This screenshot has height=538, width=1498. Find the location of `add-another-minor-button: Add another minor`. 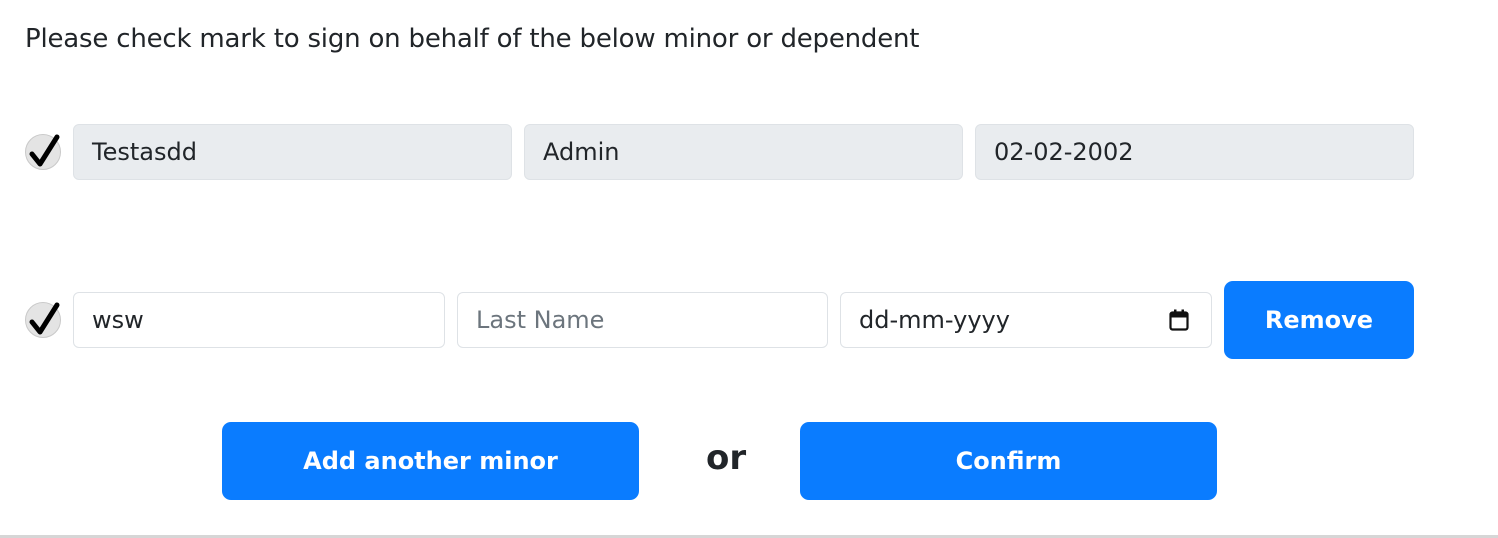

add-another-minor-button: Add another minor is located at coordinates (430, 461).